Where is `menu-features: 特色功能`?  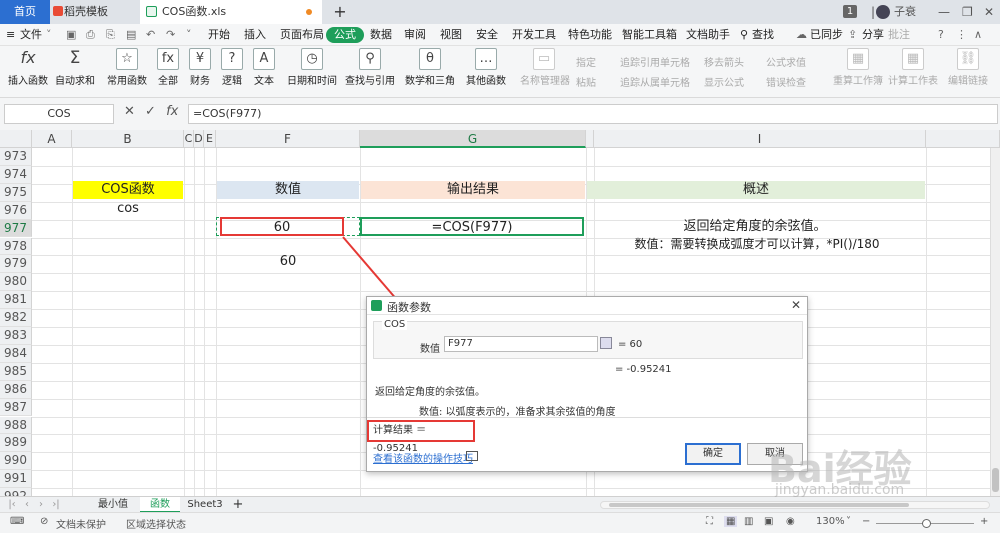
menu-features: 特色功能 is located at coordinates (590, 35).